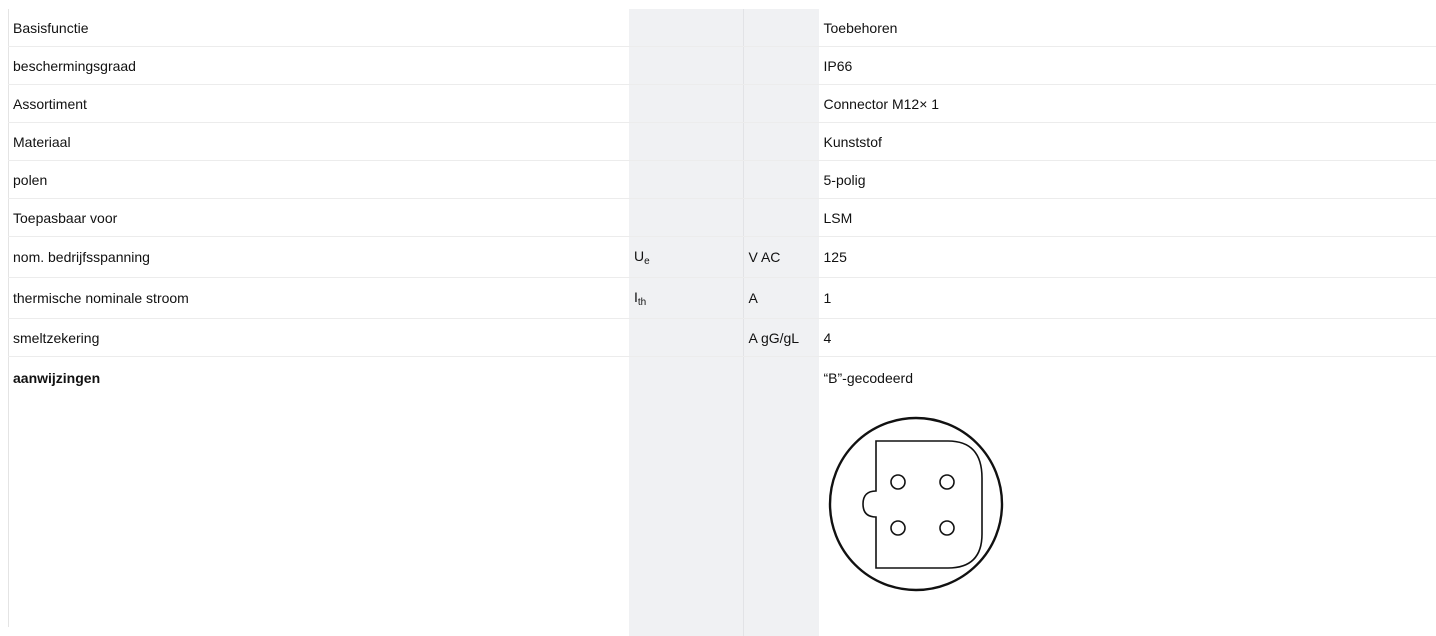  I want to click on table-row: nom. bedrijfsspanning Ue V AC 125, so click(722, 257).